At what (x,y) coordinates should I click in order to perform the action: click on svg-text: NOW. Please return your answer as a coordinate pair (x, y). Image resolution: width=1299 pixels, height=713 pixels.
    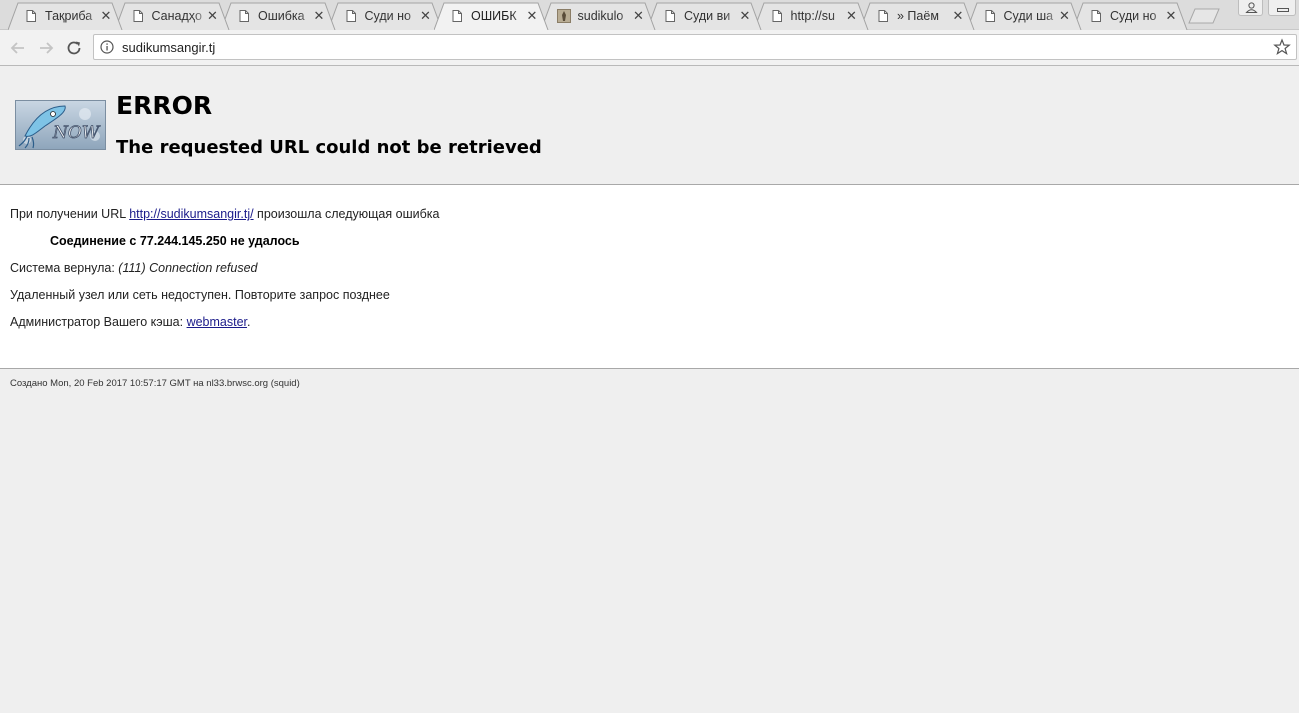
    Looking at the image, I should click on (76, 133).